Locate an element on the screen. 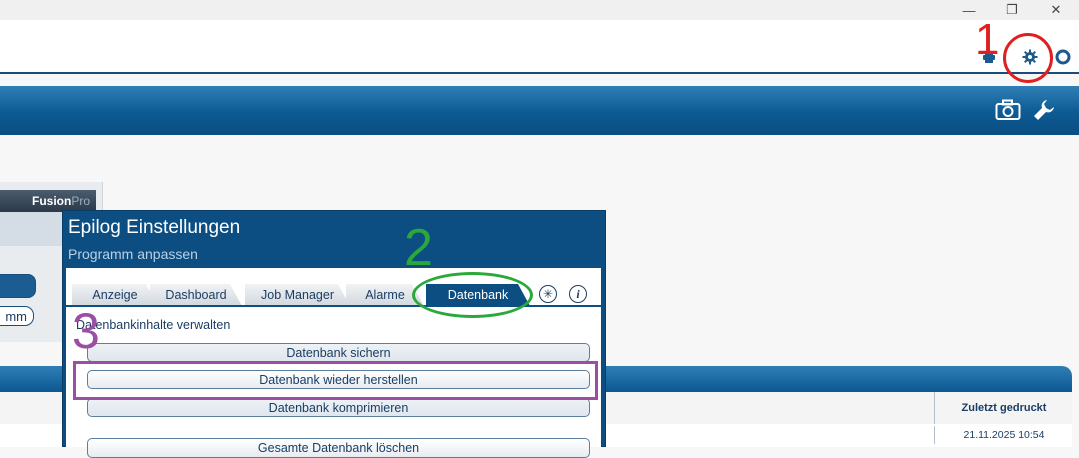 The height and width of the screenshot is (458, 1079). annotation-circle-red is located at coordinates (1028, 58).